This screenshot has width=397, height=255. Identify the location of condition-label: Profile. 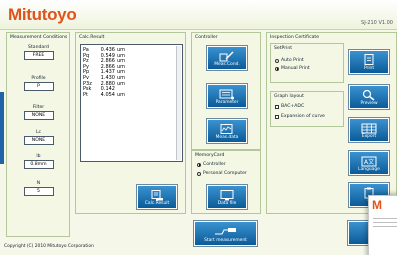
(38, 78).